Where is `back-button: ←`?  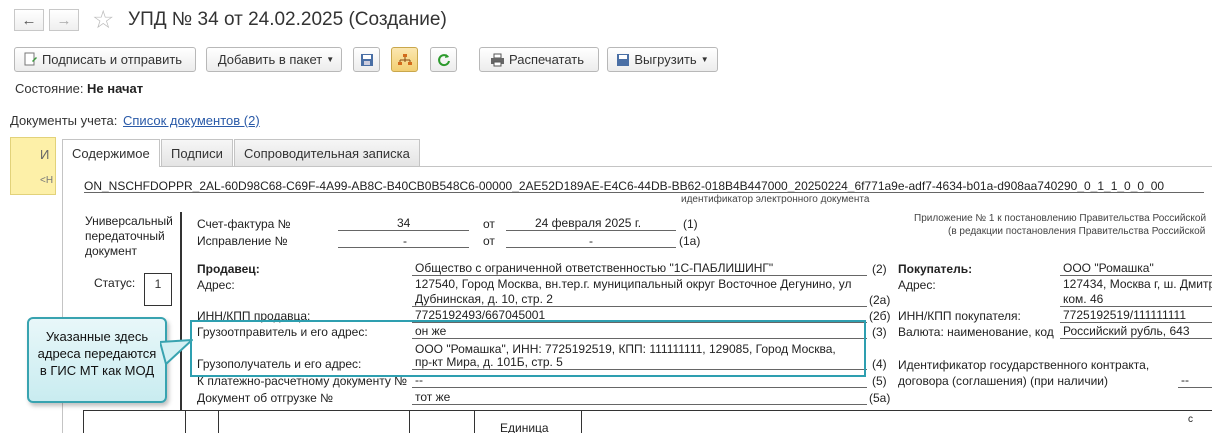
back-button: ← is located at coordinates (29, 20).